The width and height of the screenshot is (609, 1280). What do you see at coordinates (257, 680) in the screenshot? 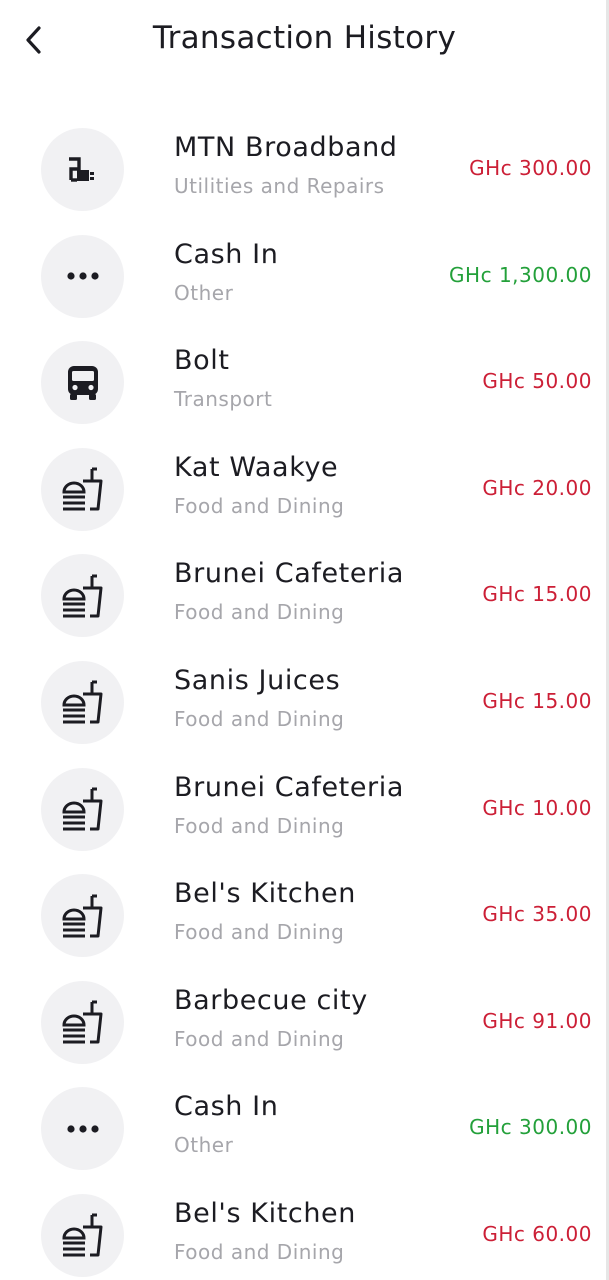
I see `transaction-name: Sanis Juices` at bounding box center [257, 680].